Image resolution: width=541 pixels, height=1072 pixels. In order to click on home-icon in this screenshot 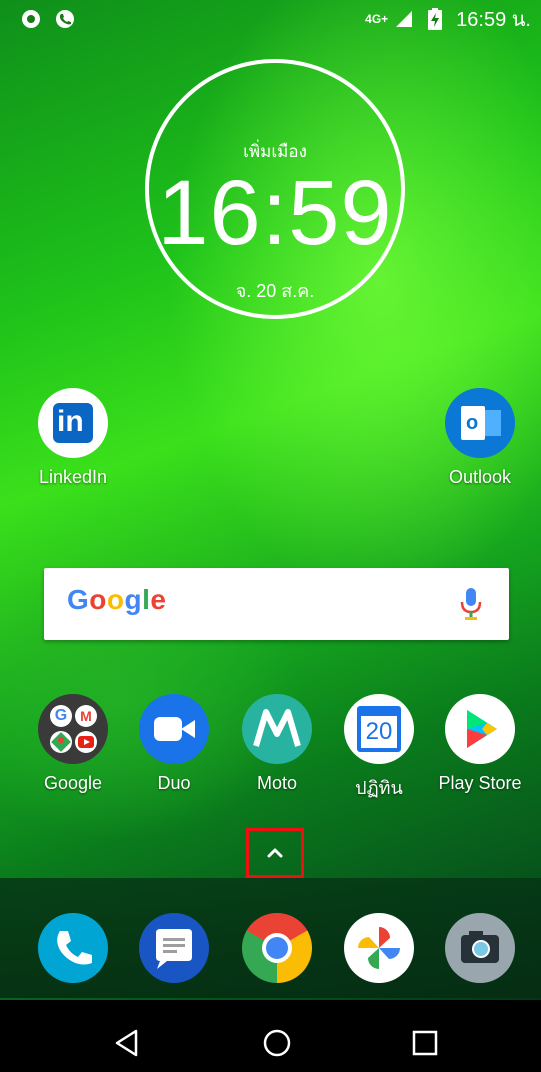, I will do `click(277, 1043)`.